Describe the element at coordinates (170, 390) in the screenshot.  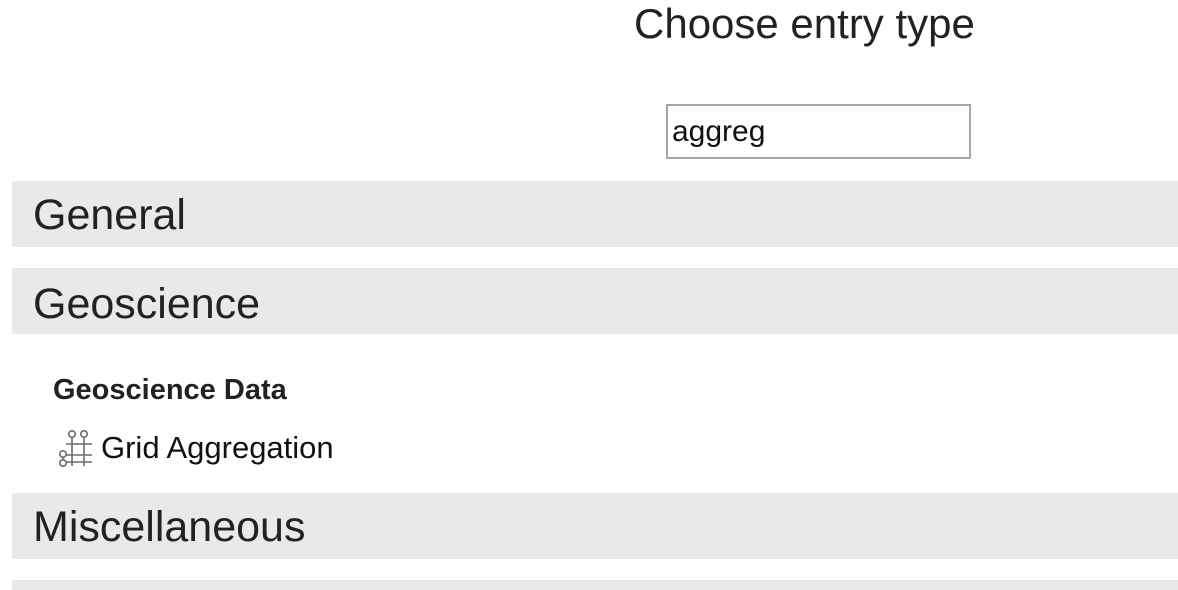
I see `group-heading-geoscience-data: Geoscience Data` at that location.